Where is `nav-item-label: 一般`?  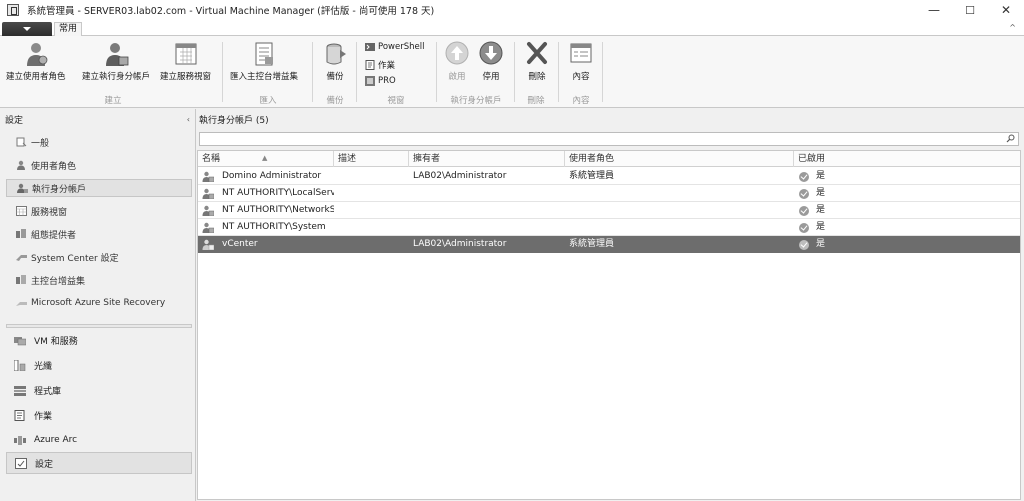
nav-item-label: 一般 is located at coordinates (40, 143).